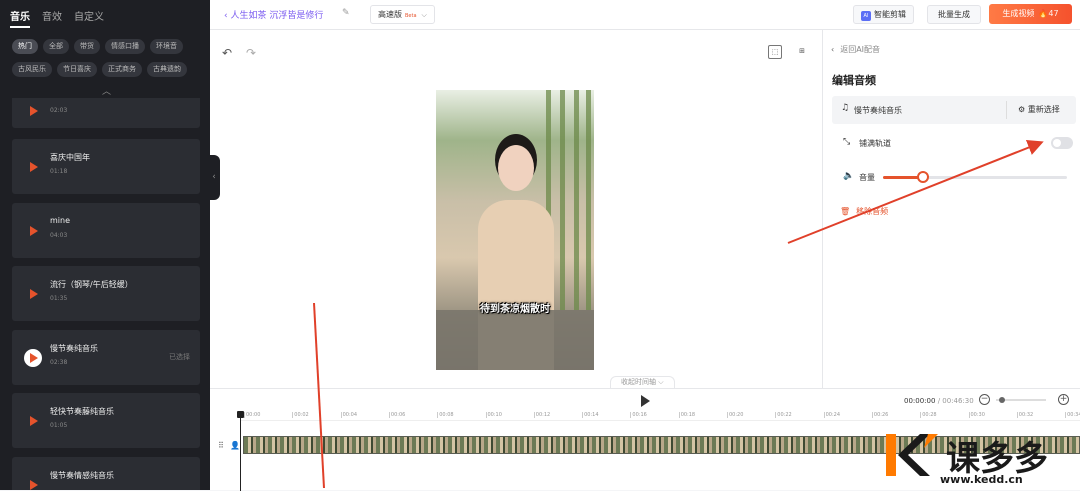  Describe the element at coordinates (833, 49) in the screenshot. I see `chevron-left-icon: ‹` at that location.